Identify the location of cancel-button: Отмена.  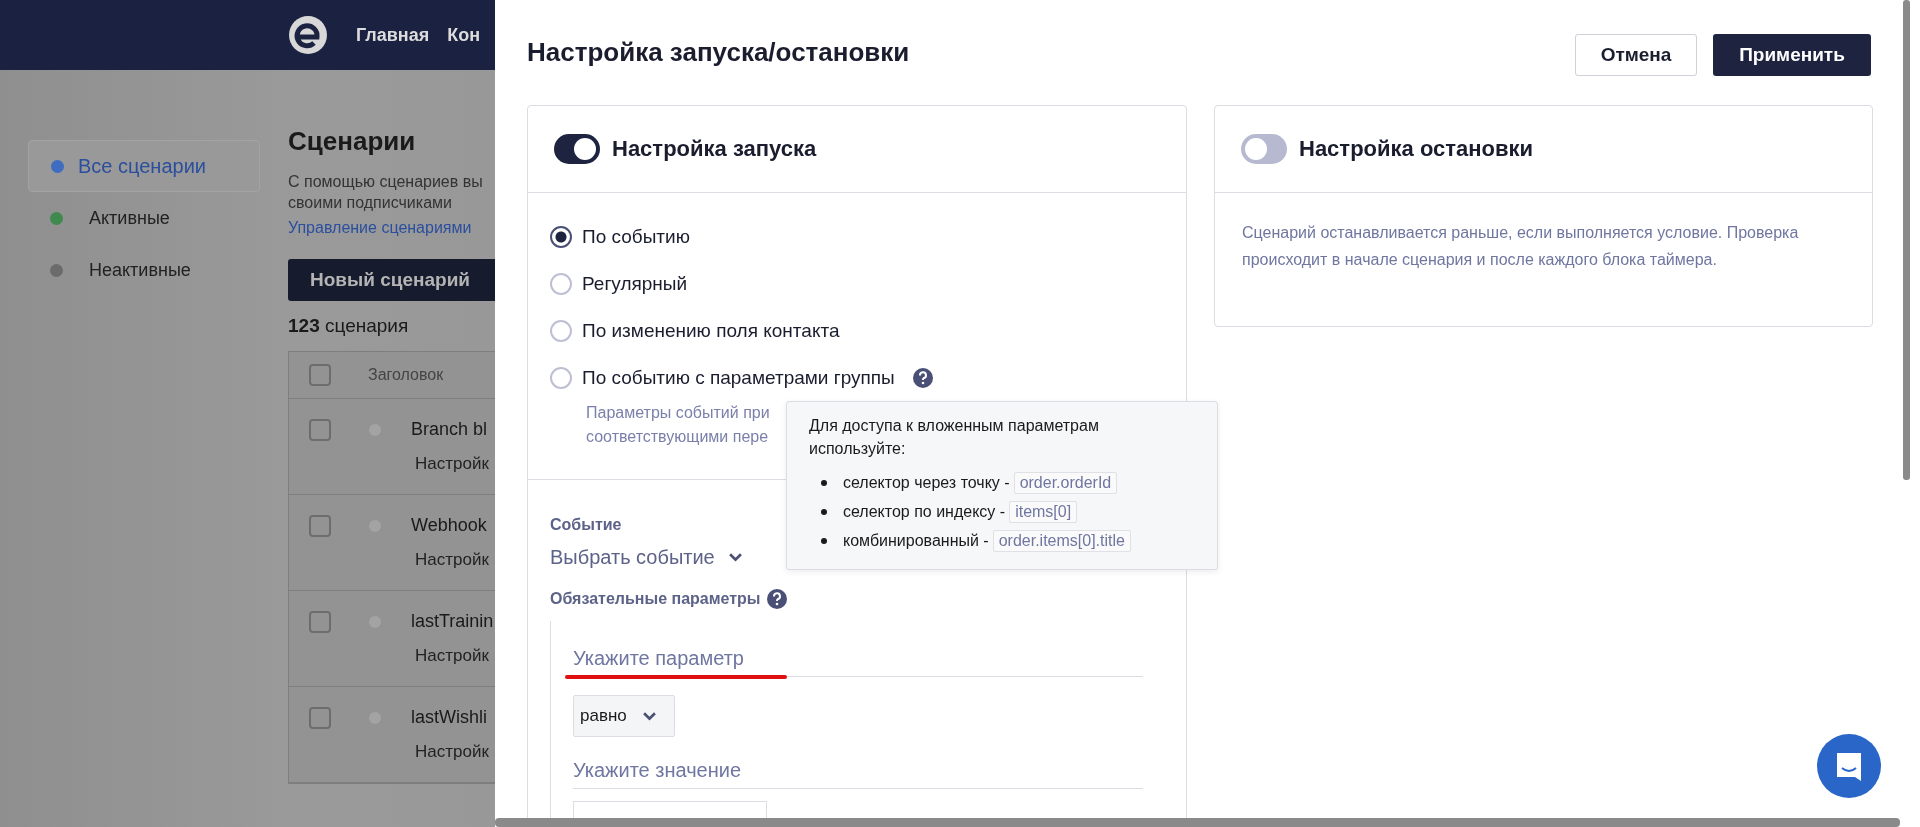
(1636, 55).